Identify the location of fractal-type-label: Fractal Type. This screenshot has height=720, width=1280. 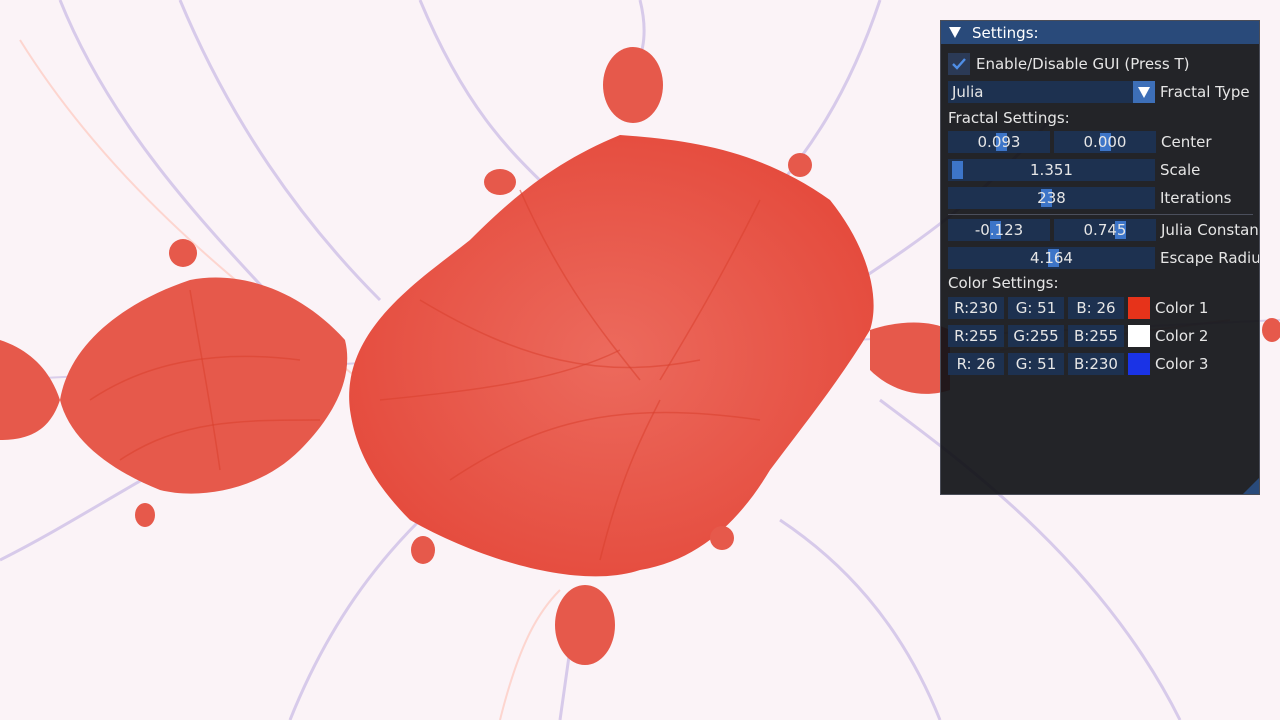
(1205, 92).